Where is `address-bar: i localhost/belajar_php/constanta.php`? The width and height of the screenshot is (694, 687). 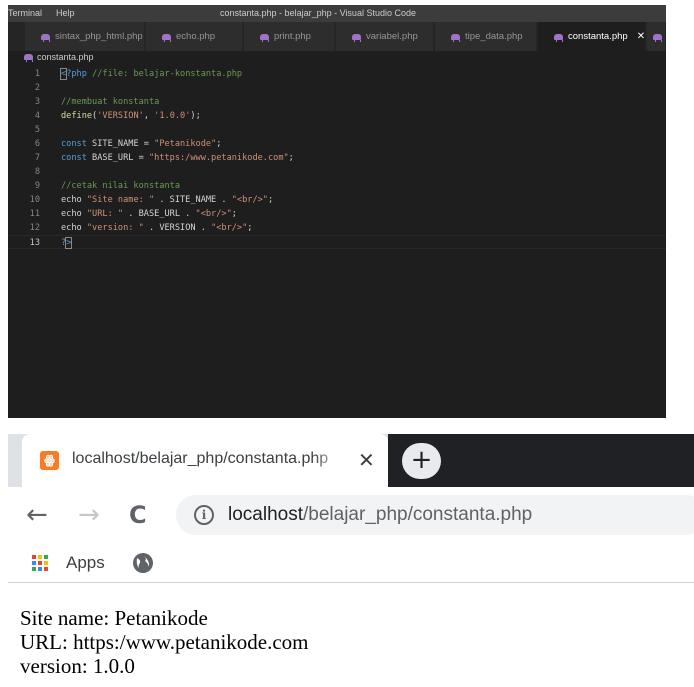
address-bar: i localhost/belajar_php/constanta.php is located at coordinates (435, 515).